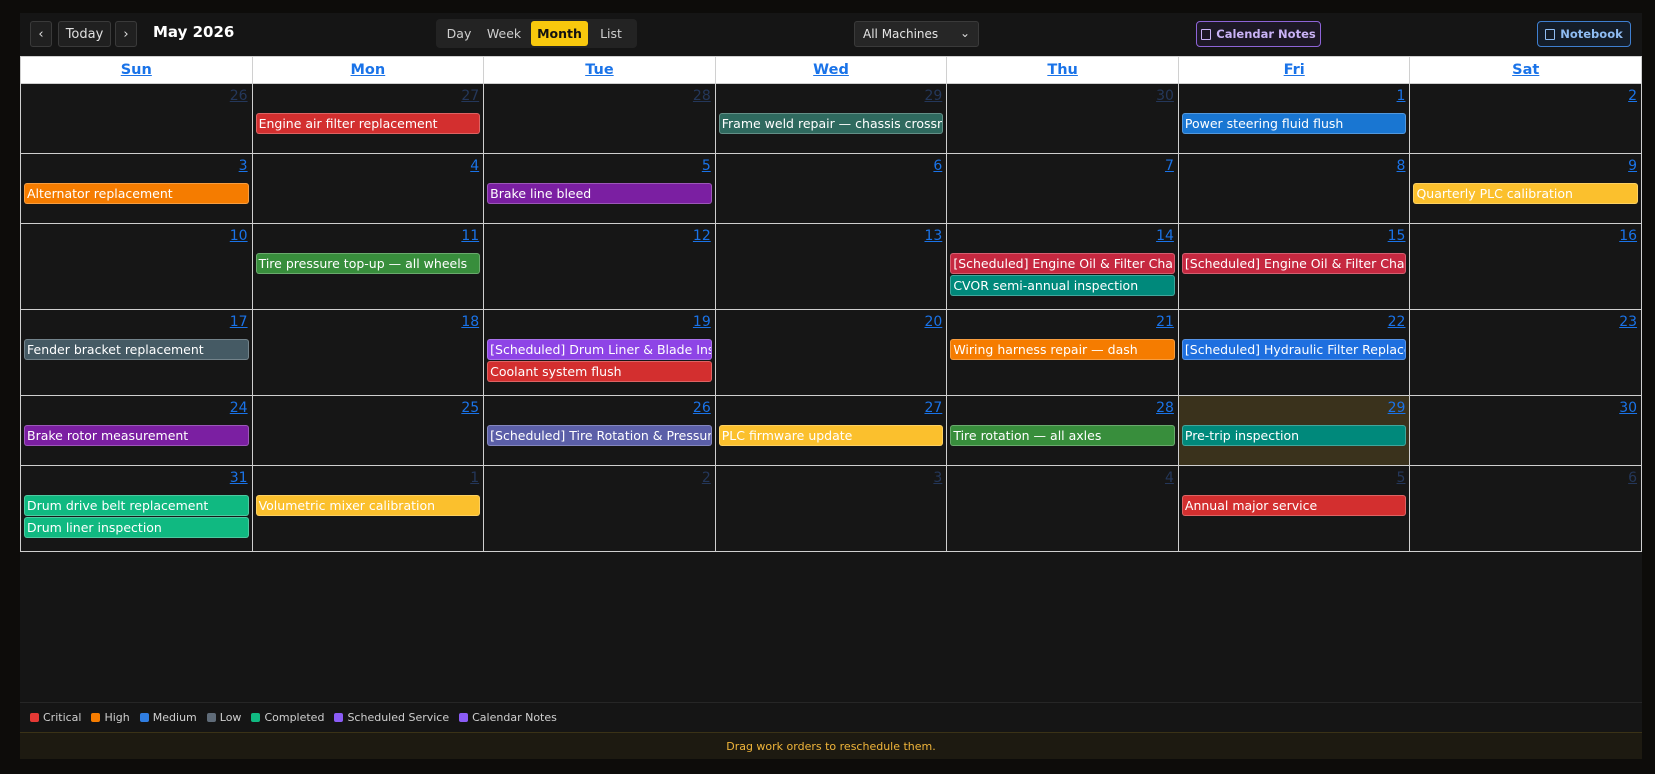 The width and height of the screenshot is (1655, 774). Describe the element at coordinates (600, 70) in the screenshot. I see `weekday-tue: Tue` at that location.